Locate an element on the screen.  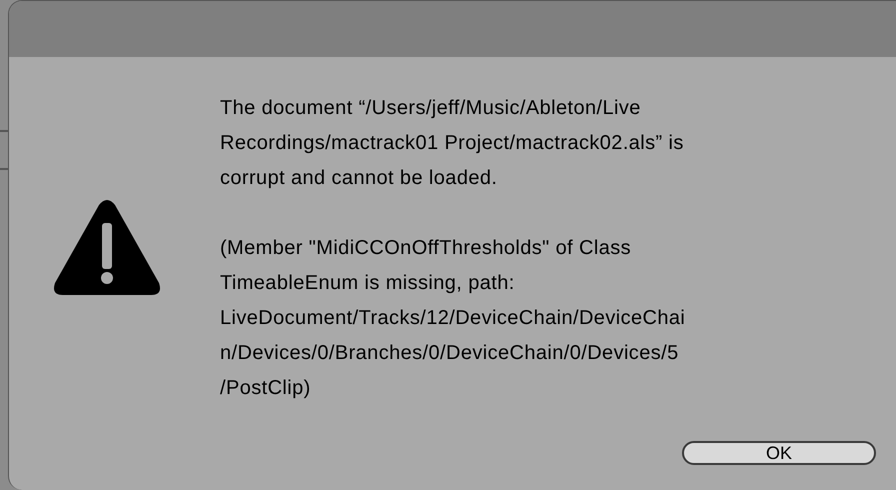
message-text: The document “/Users/jeff/Music/Ableton/Live Recordings/mactrack01 Project/mactrack02.als” is corrupt and cannot be loaded. is located at coordinates (452, 143).